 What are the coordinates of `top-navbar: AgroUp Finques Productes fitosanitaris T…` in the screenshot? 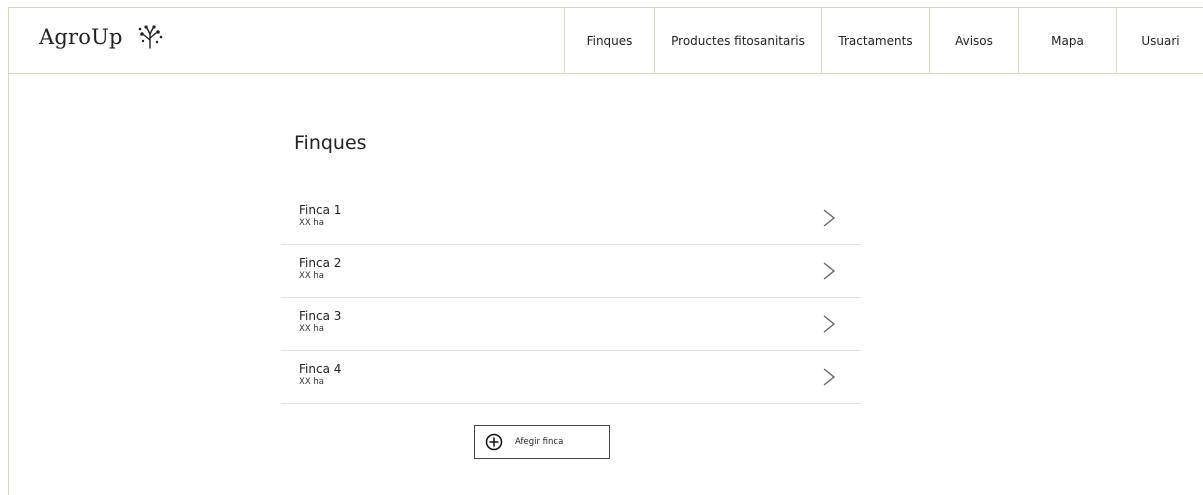 It's located at (606, 41).